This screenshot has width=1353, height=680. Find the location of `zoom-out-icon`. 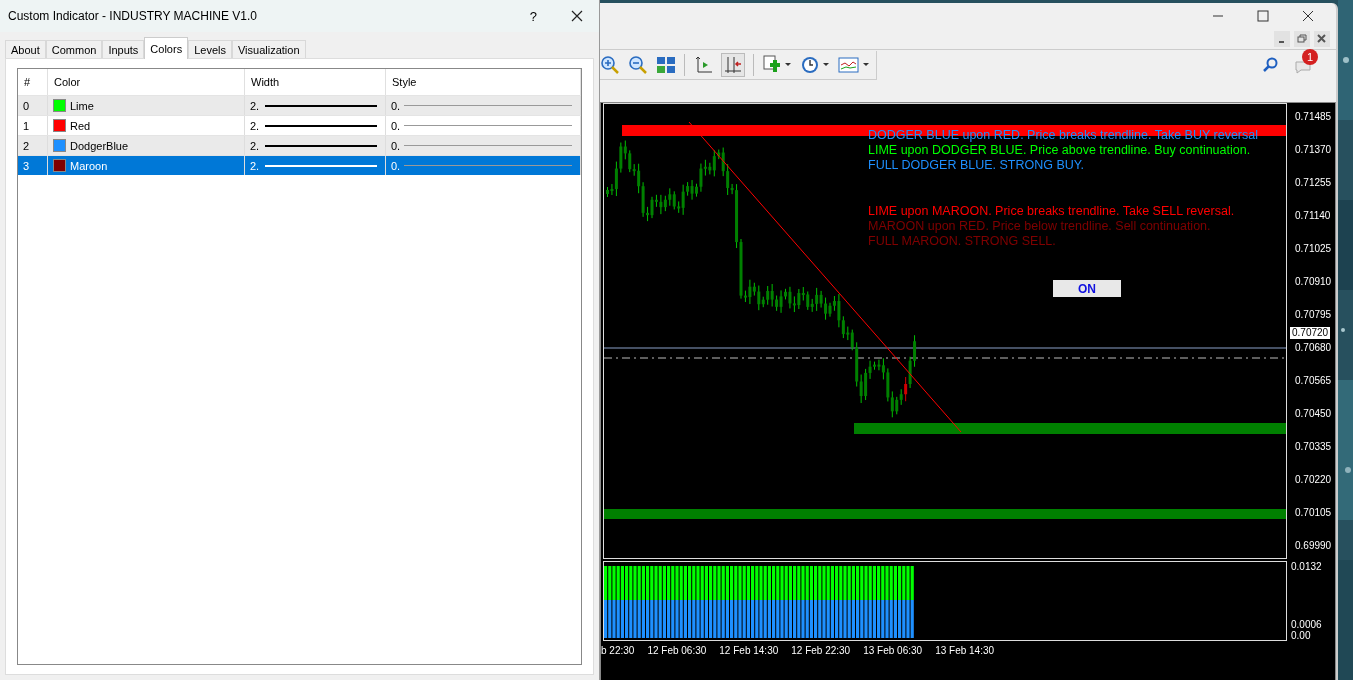

zoom-out-icon is located at coordinates (638, 64).